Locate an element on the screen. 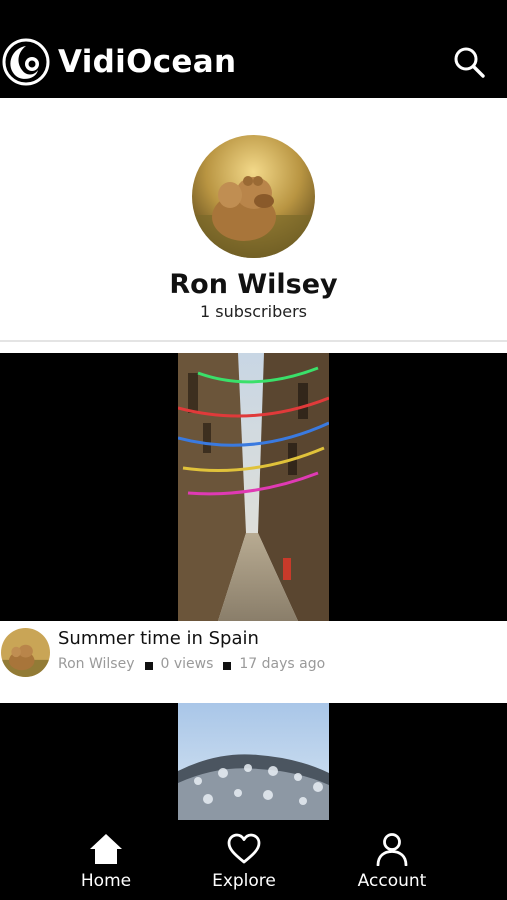 This screenshot has width=507, height=900. channel-avatar is located at coordinates (253, 196).